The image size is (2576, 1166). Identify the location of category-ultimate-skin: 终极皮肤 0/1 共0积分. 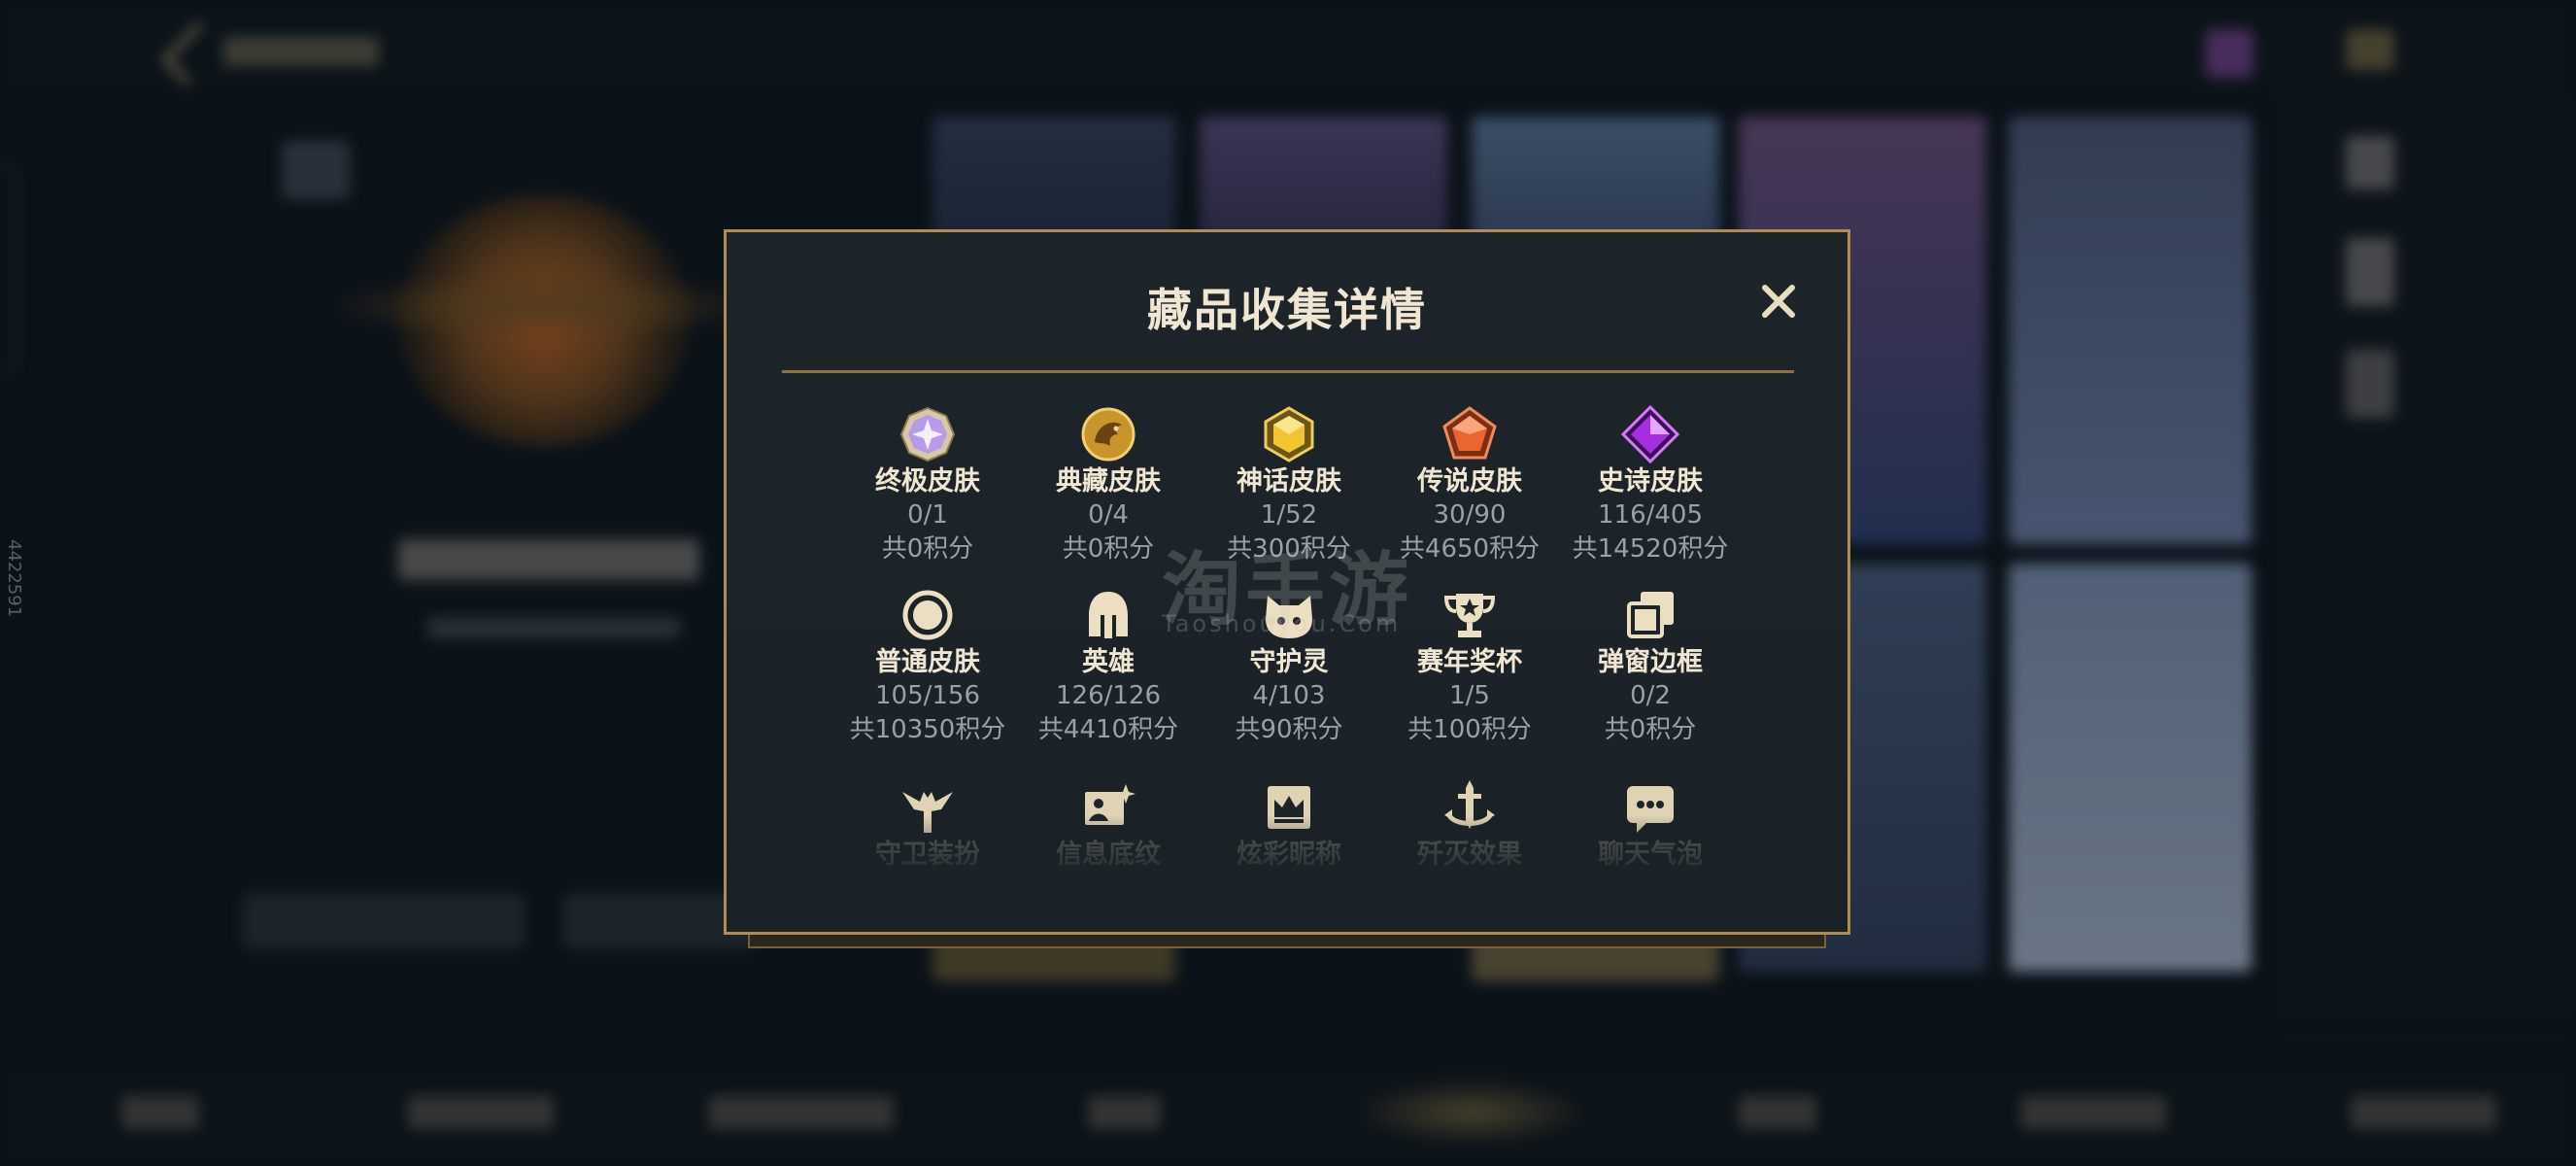
(927, 485).